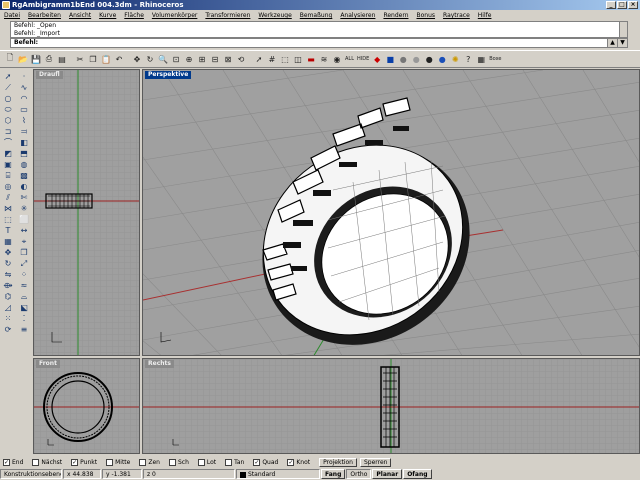 Image resolution: width=640 pixels, height=480 pixels. What do you see at coordinates (298, 462) in the screenshot?
I see `osnap-knot: ✓ Knot` at bounding box center [298, 462].